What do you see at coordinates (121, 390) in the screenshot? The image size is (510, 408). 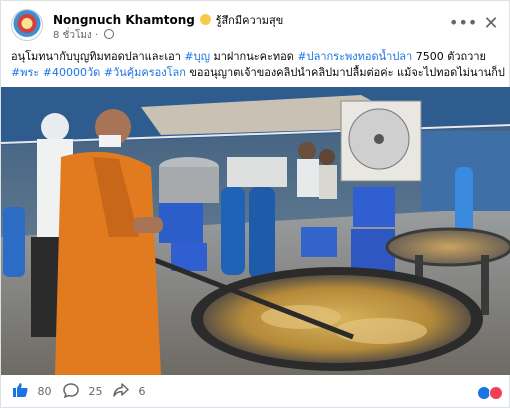 I see `share-arrow-icon` at bounding box center [121, 390].